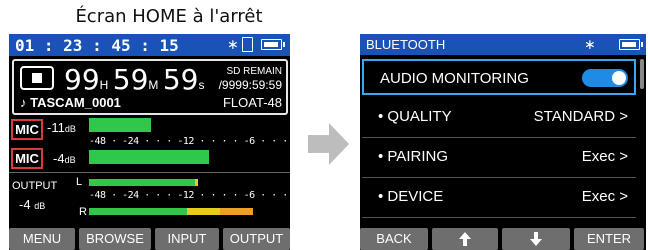 This screenshot has width=648, height=250. What do you see at coordinates (203, 211) in the screenshot?
I see `output-r-meter-yellow` at bounding box center [203, 211].